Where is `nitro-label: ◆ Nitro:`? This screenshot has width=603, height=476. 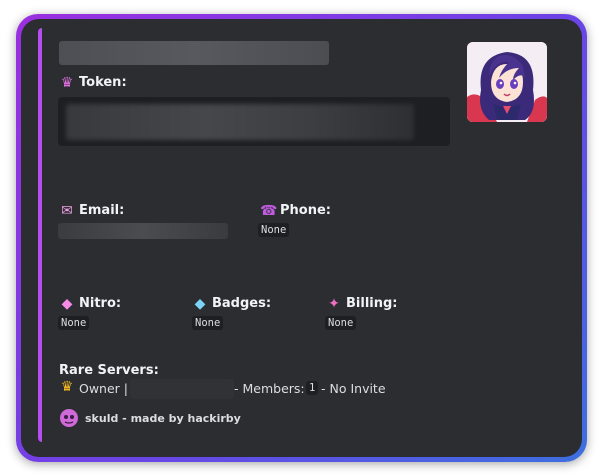
nitro-label: ◆ Nitro: is located at coordinates (90, 303).